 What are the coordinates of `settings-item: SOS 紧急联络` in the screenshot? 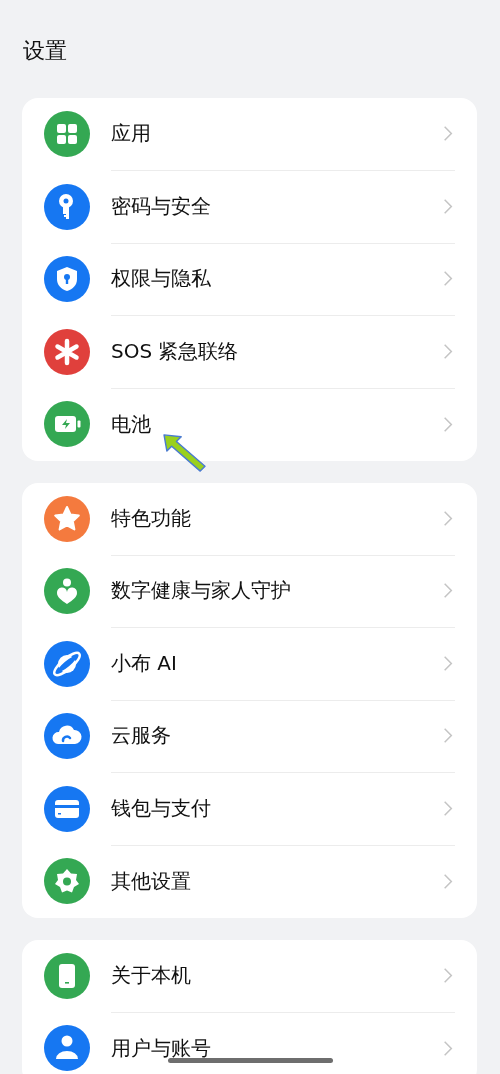 It's located at (260, 351).